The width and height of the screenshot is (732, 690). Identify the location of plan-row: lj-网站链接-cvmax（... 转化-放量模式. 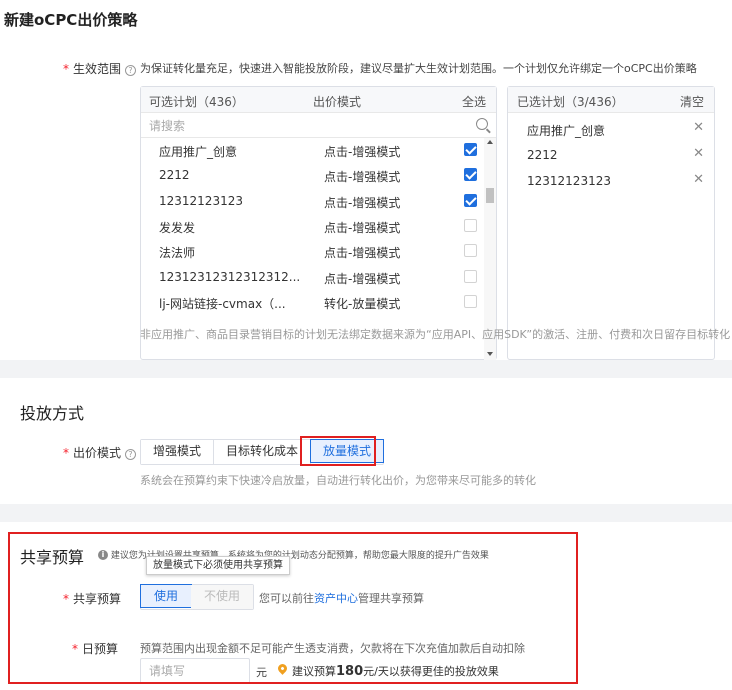
(311, 302).